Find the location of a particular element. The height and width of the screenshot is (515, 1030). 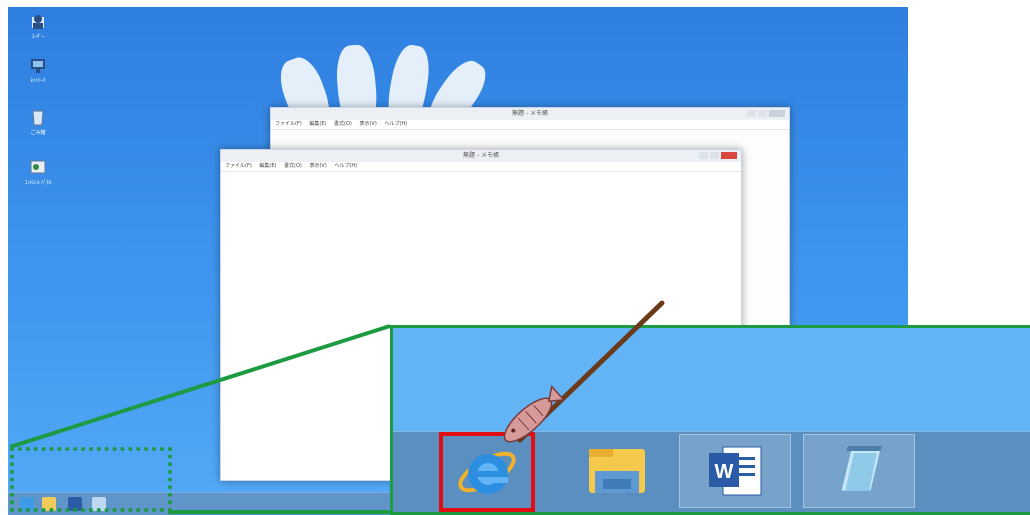

desktop-icon-label: ｺﾝﾄﾛｰﾙ ﾊﾟﾈﾙ is located at coordinates (38, 183).